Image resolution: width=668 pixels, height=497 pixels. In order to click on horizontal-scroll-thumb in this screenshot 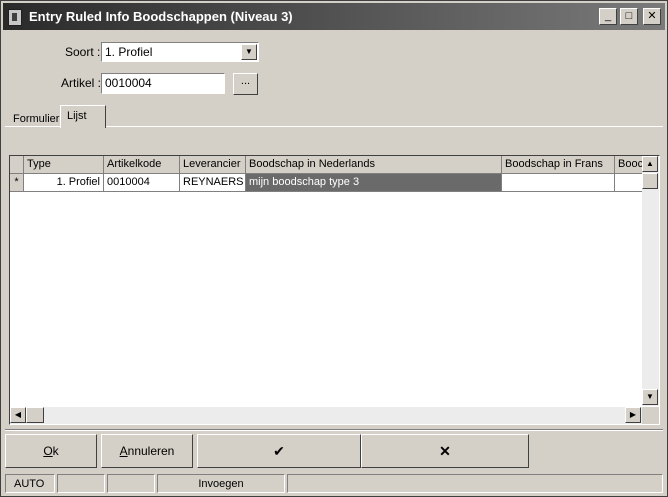, I will do `click(35, 415)`.